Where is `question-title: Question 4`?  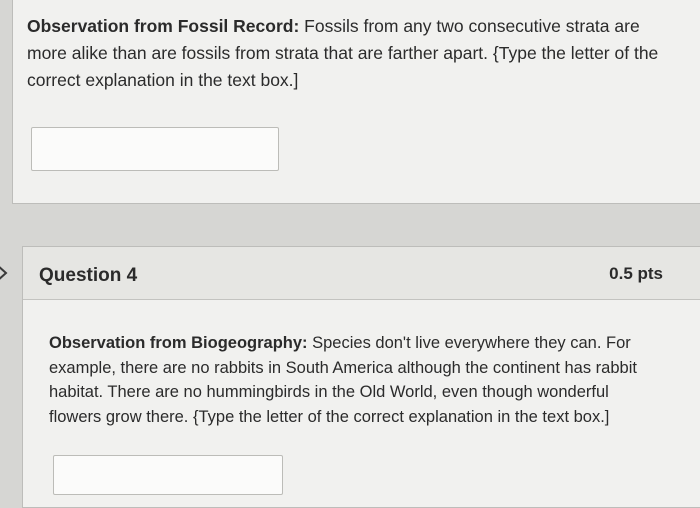
question-title: Question 4 is located at coordinates (88, 275).